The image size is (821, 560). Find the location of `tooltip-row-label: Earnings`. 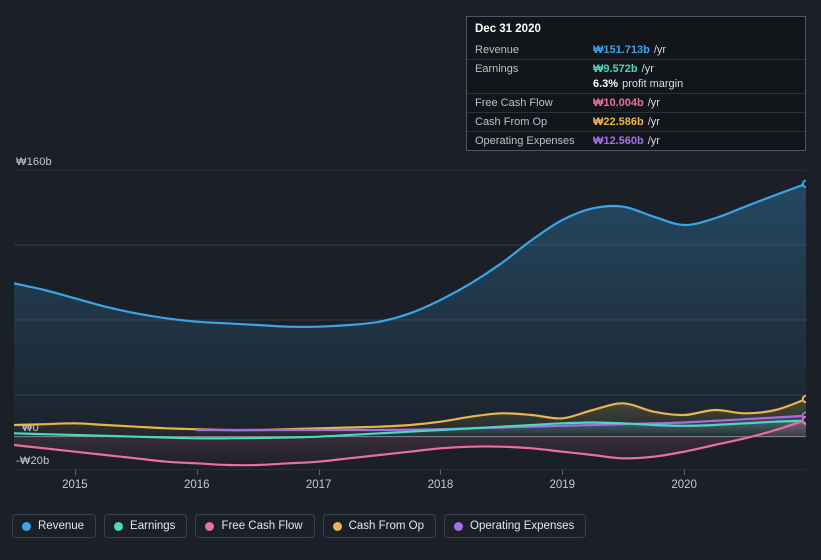

tooltip-row-label: Earnings is located at coordinates (497, 69).